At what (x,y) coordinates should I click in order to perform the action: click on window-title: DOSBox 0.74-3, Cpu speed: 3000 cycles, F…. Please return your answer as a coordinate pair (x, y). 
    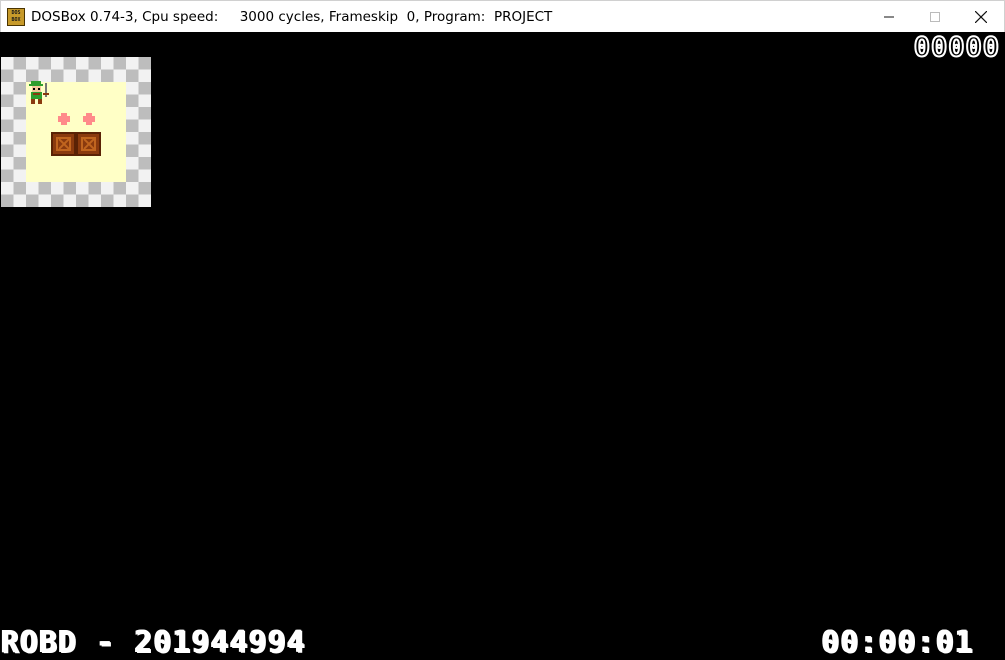
    Looking at the image, I should click on (292, 16).